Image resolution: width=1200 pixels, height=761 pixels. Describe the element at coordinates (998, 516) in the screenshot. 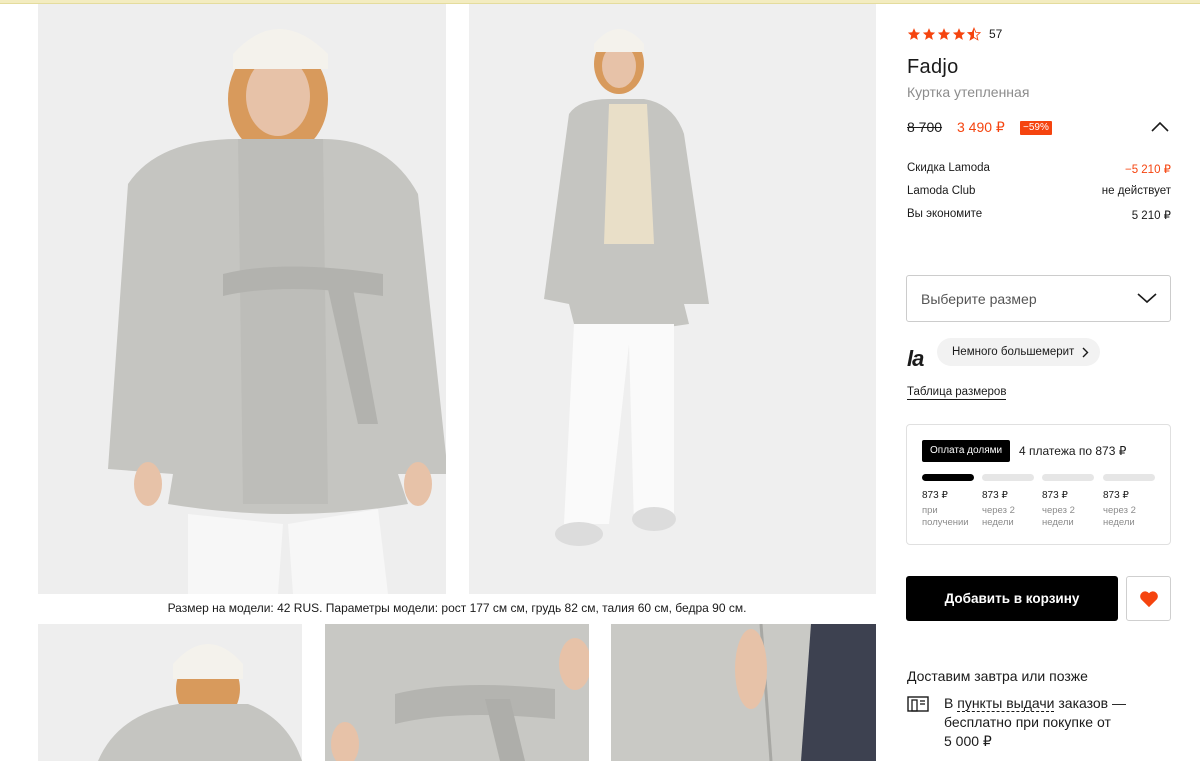

I see `installment-when-2: через 2 недели` at that location.